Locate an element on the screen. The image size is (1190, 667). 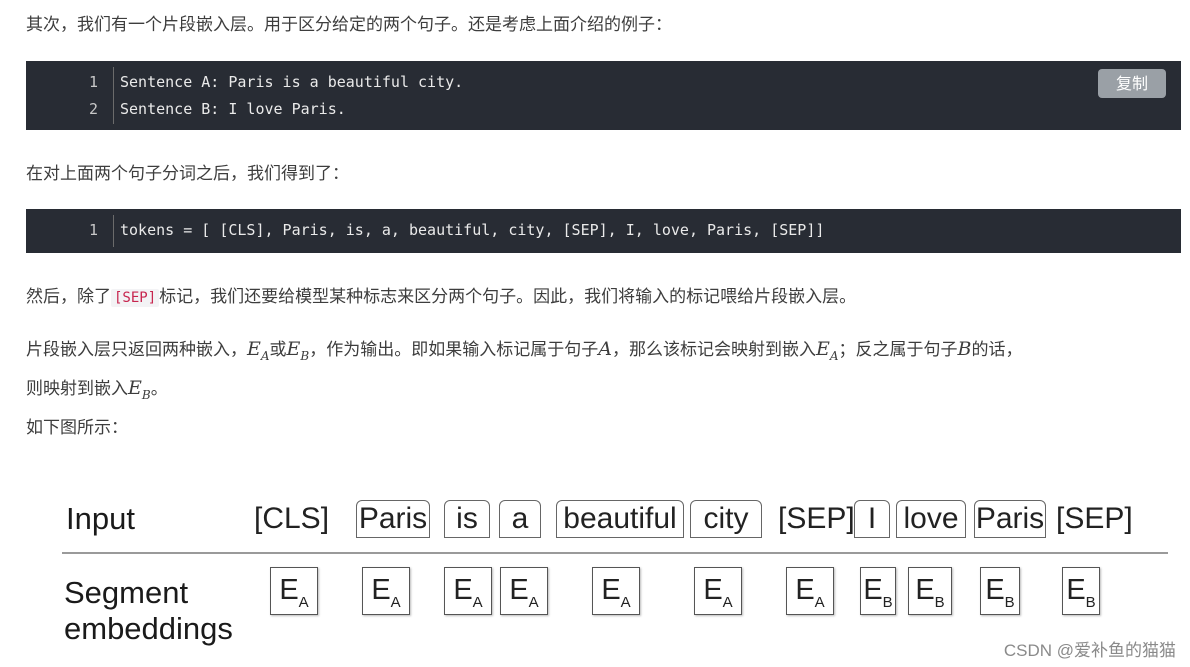
text-segment: 的话， is located at coordinates (997, 350).